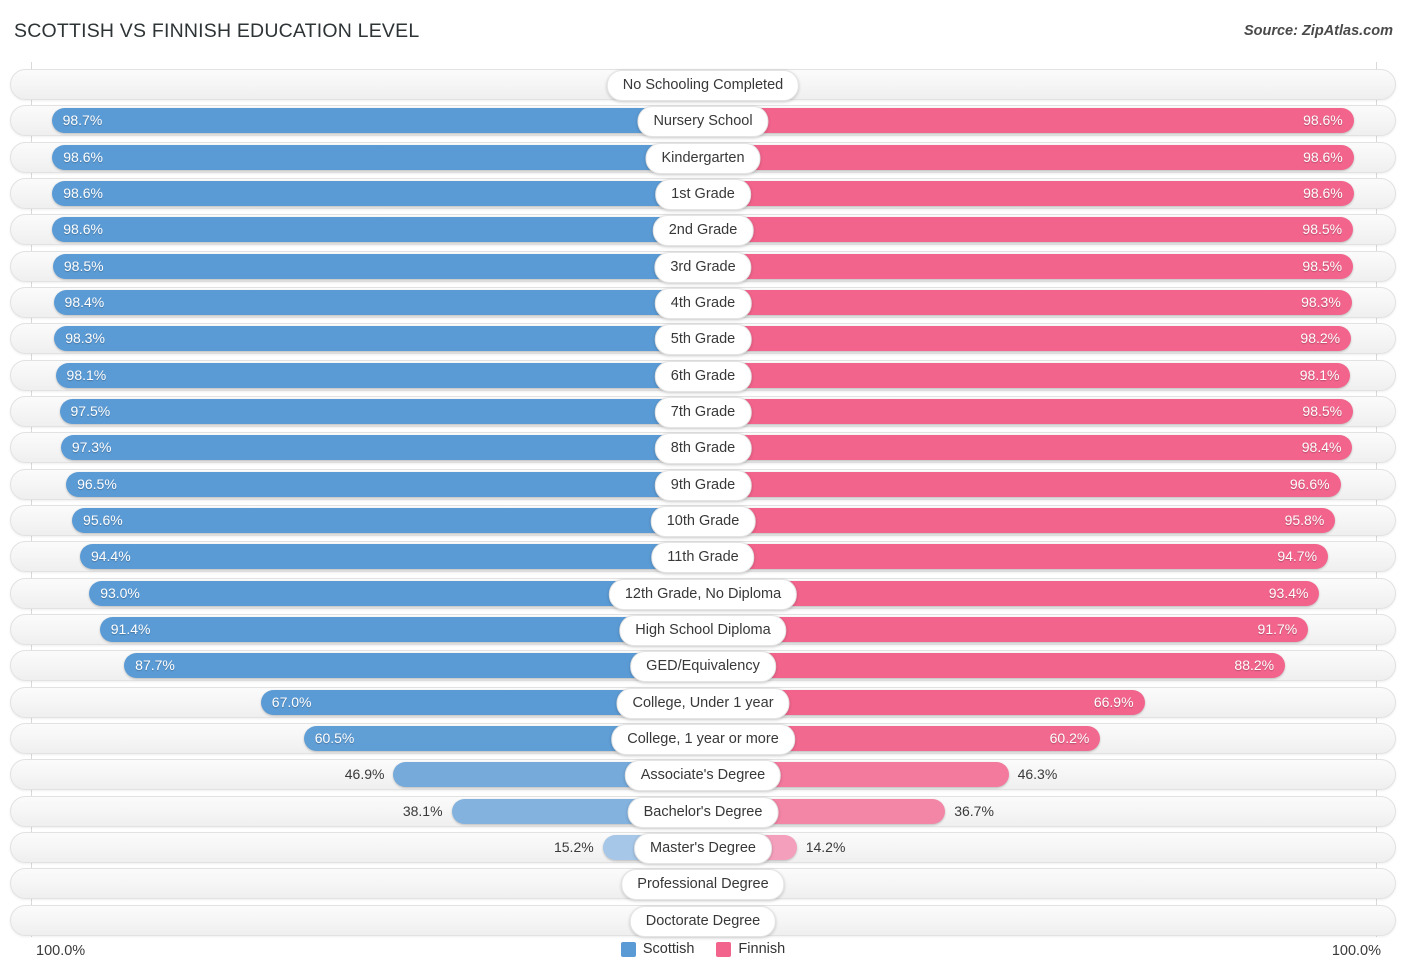  What do you see at coordinates (974, 810) in the screenshot?
I see `bar-value-finnish: 36.7%` at bounding box center [974, 810].